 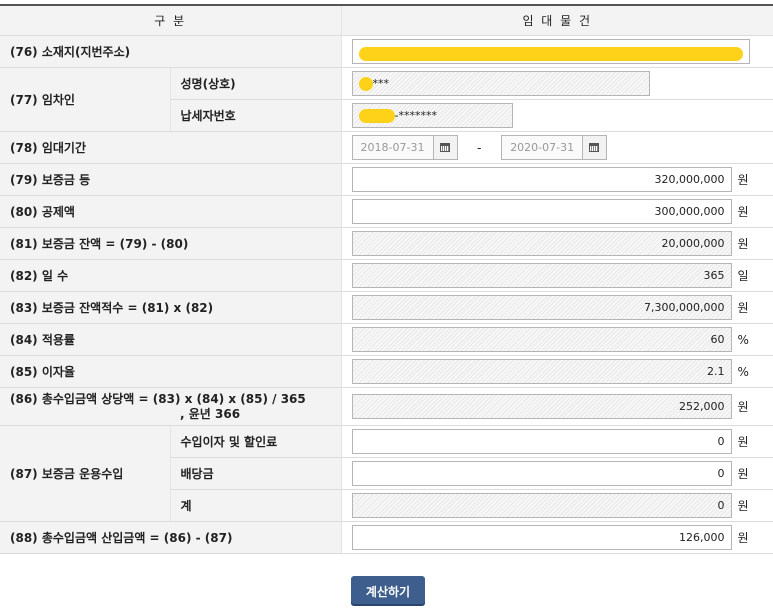 What do you see at coordinates (255, 115) in the screenshot?
I see `label-taxpayer-number: 납세자번호` at bounding box center [255, 115].